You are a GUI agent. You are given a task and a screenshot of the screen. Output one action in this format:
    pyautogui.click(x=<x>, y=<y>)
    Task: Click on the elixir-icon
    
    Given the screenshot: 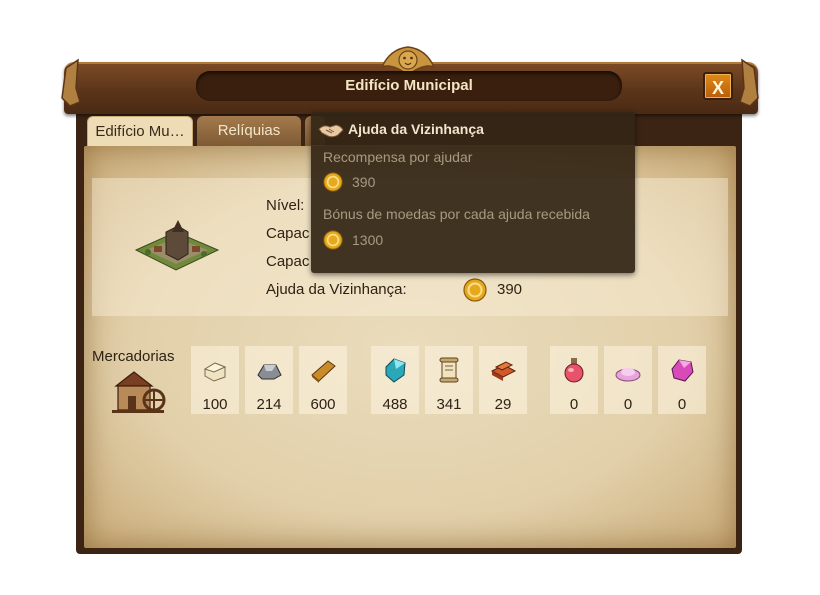 What is the action you would take?
    pyautogui.click(x=574, y=370)
    